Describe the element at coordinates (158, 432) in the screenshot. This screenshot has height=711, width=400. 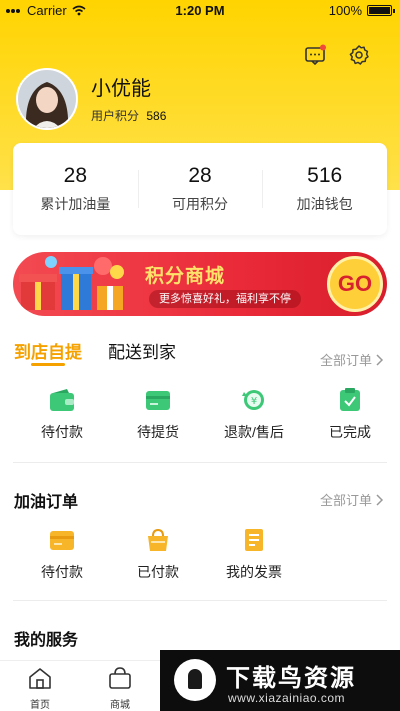
I see `order-status-label: 待提货` at that location.